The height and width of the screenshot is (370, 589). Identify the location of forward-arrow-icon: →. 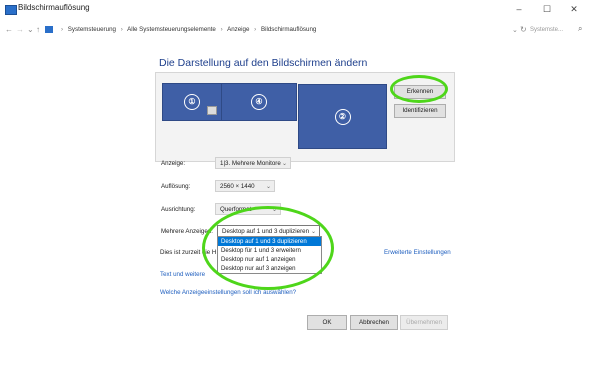
(20, 30).